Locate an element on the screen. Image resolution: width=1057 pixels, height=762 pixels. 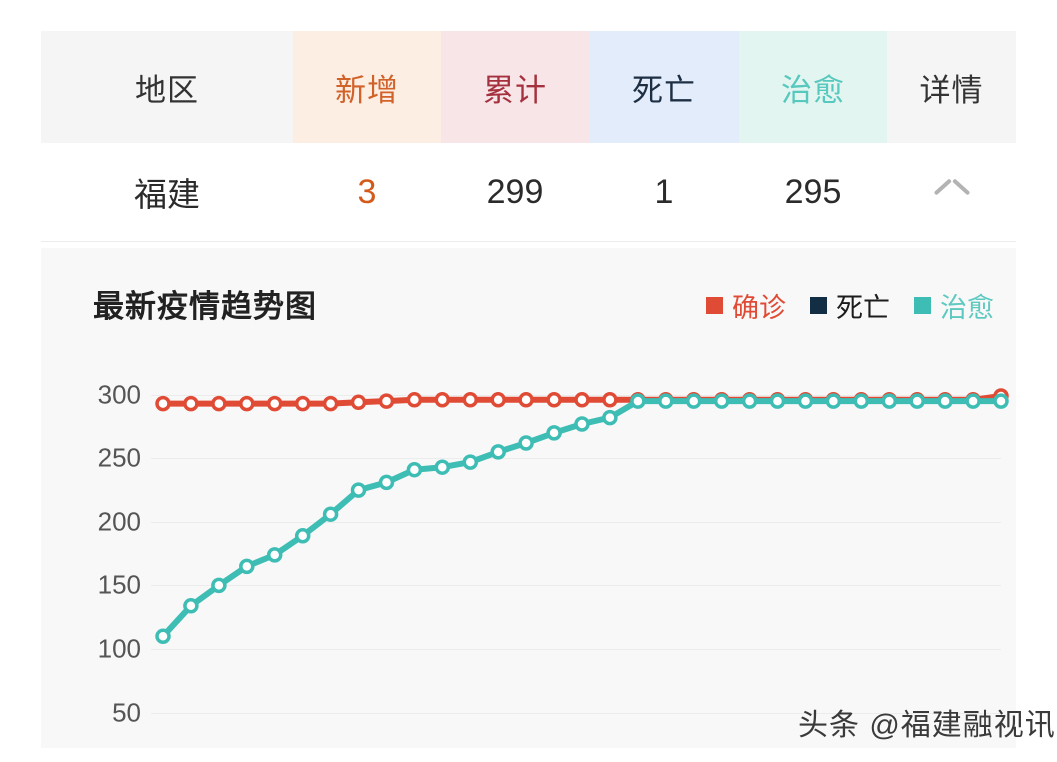
legend-swatch-cured is located at coordinates (922, 305).